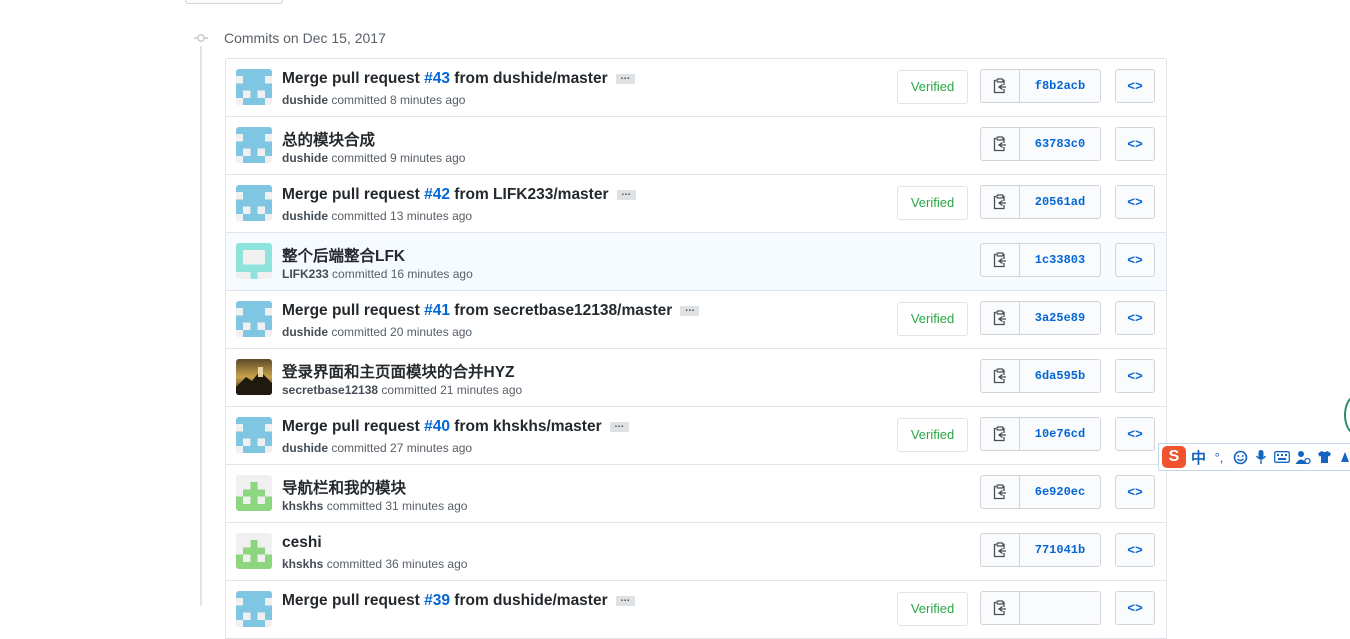 Image resolution: width=1350 pixels, height=639 pixels. Describe the element at coordinates (1060, 434) in the screenshot. I see `commit-sha-button: 10e76cd` at that location.